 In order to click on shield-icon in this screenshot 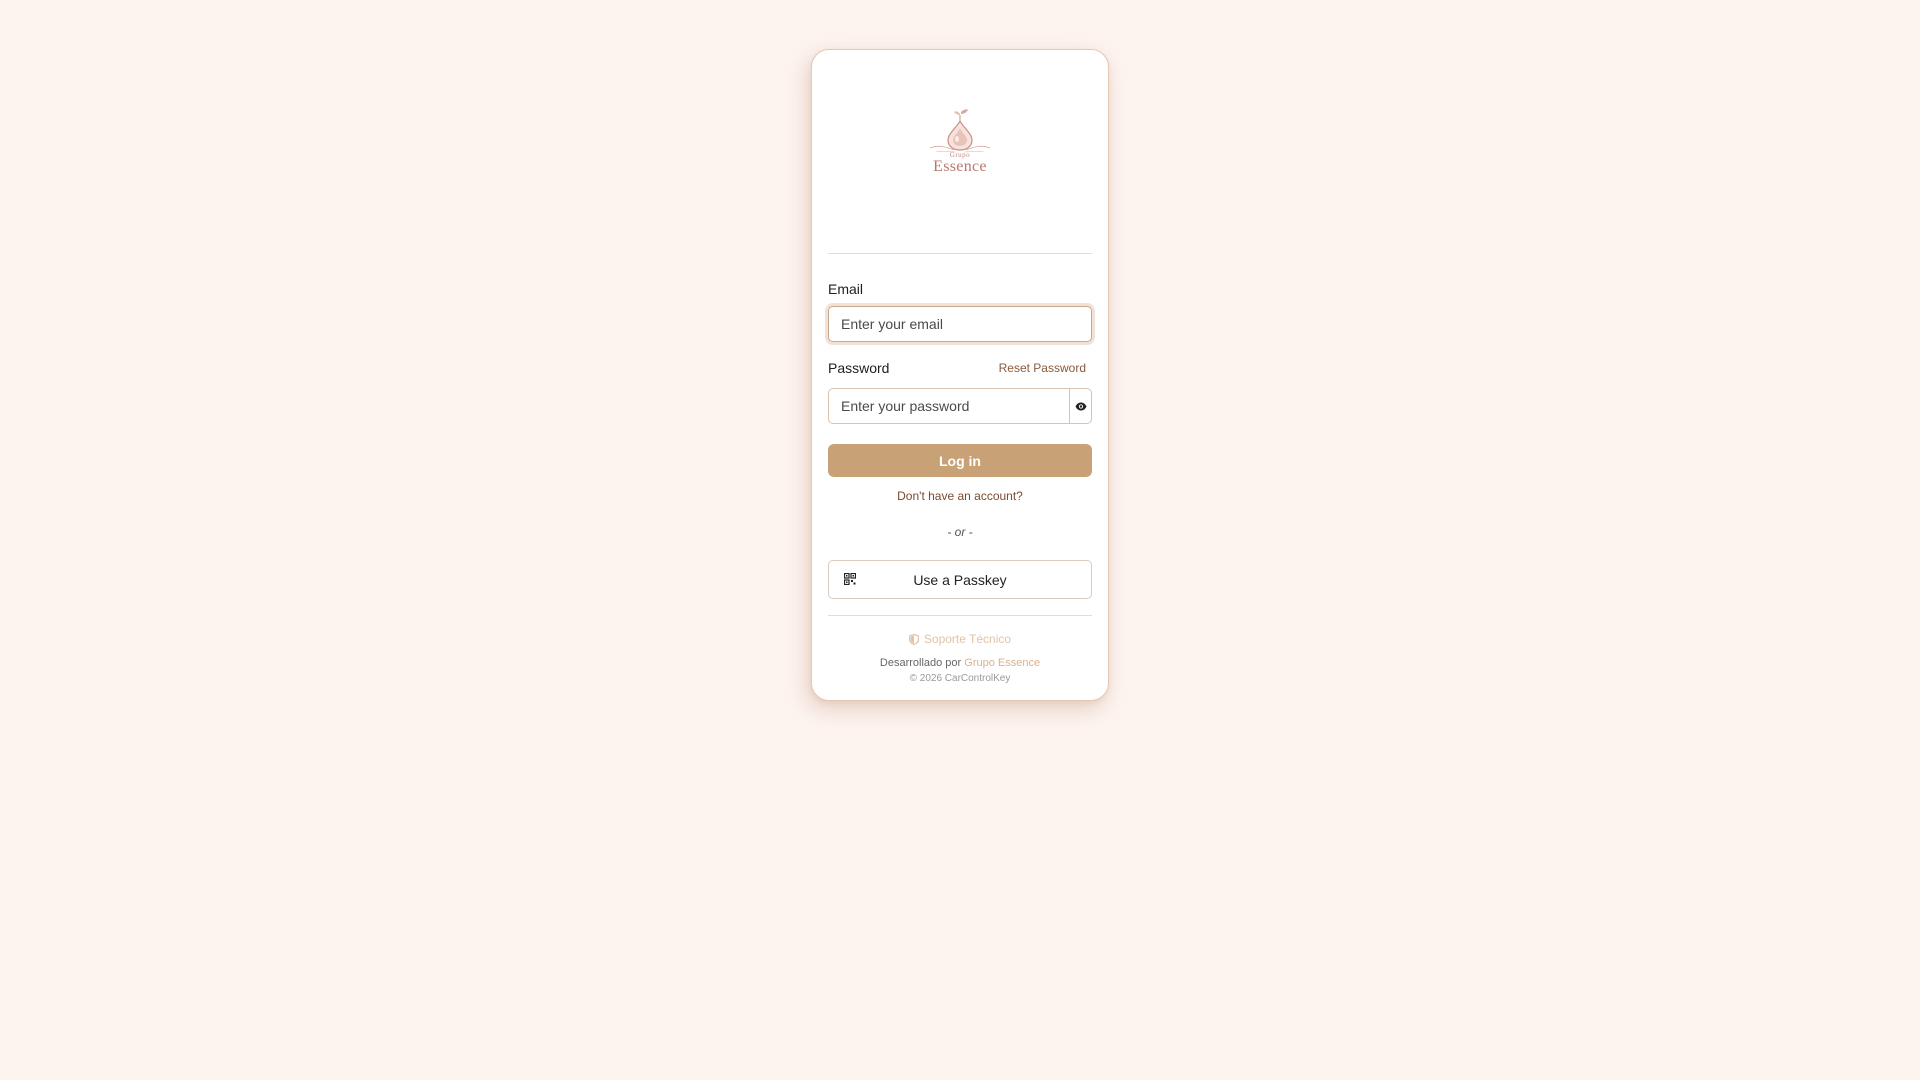, I will do `click(913, 639)`.